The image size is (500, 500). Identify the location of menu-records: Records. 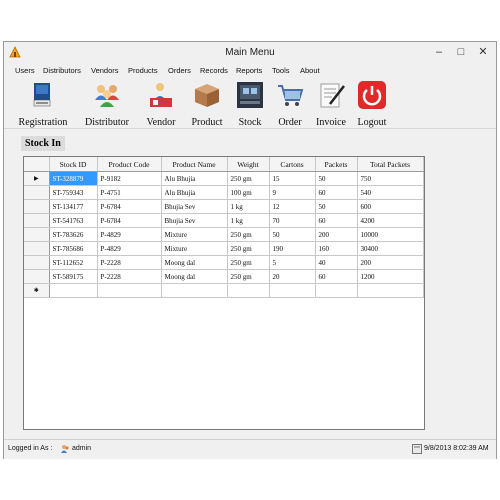
(214, 70).